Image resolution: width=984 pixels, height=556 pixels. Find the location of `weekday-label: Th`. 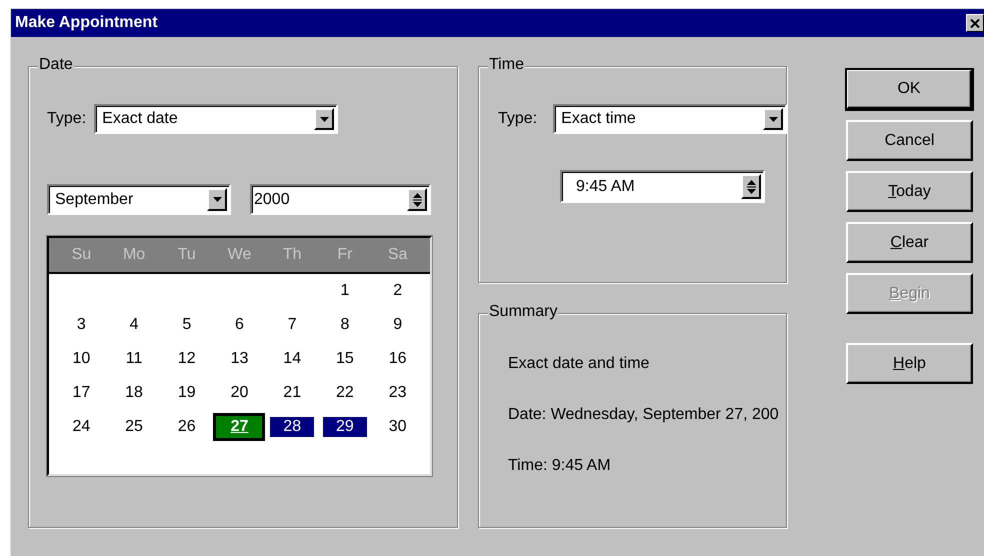

weekday-label: Th is located at coordinates (292, 255).